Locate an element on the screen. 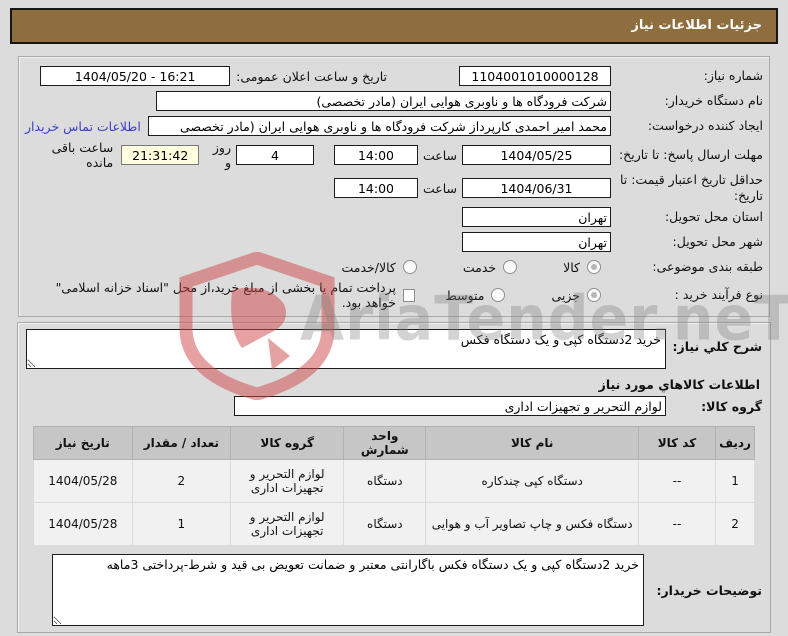 The width and height of the screenshot is (788, 636). col-unit: واحد شمارش is located at coordinates (385, 443).